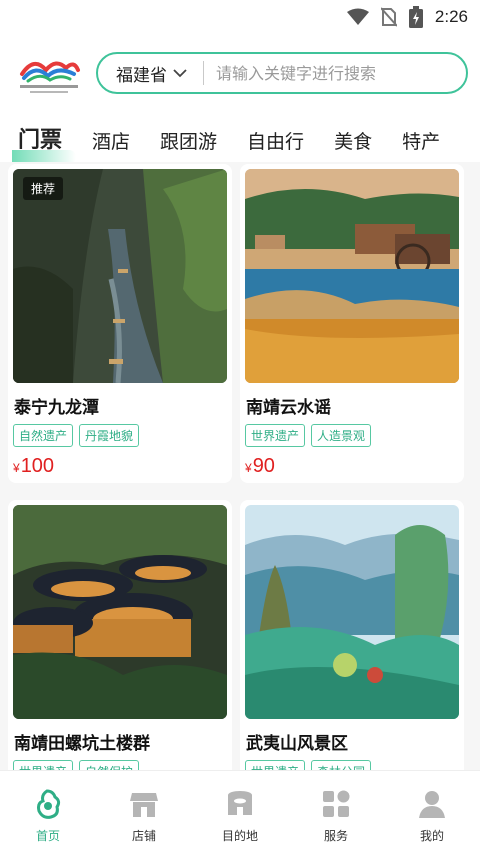 The image size is (480, 853). What do you see at coordinates (263, 466) in the screenshot?
I see `price-value: 90` at bounding box center [263, 466].